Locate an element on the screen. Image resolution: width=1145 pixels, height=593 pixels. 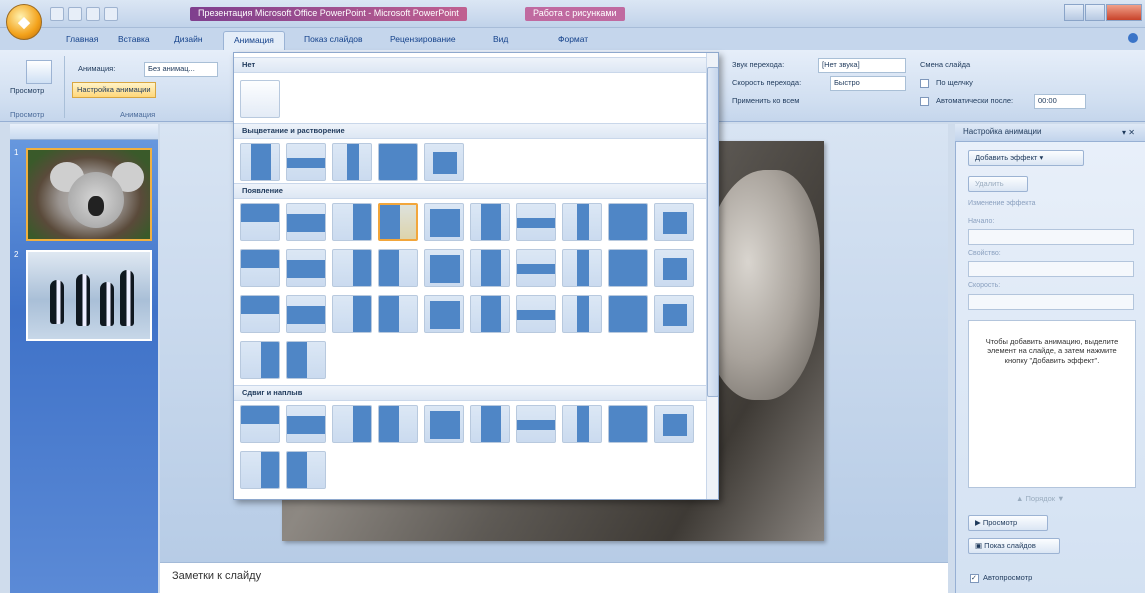
sound-select: [Нет звука] is located at coordinates (862, 65).